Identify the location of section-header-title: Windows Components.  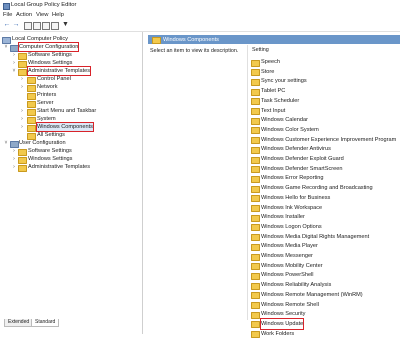
(191, 39).